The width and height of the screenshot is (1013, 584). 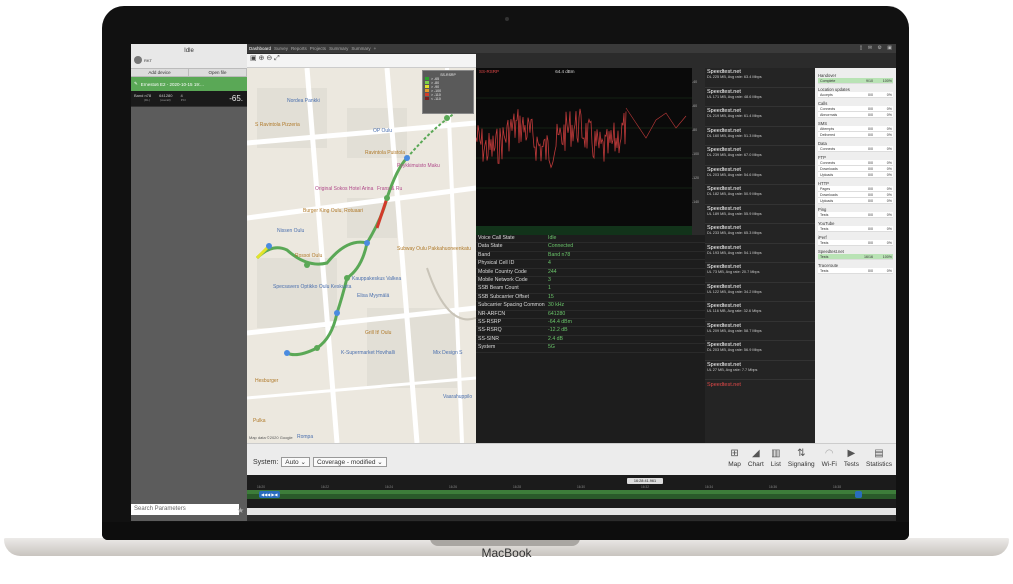 I want to click on timeline-tick: 16:26, so click(x=453, y=487).